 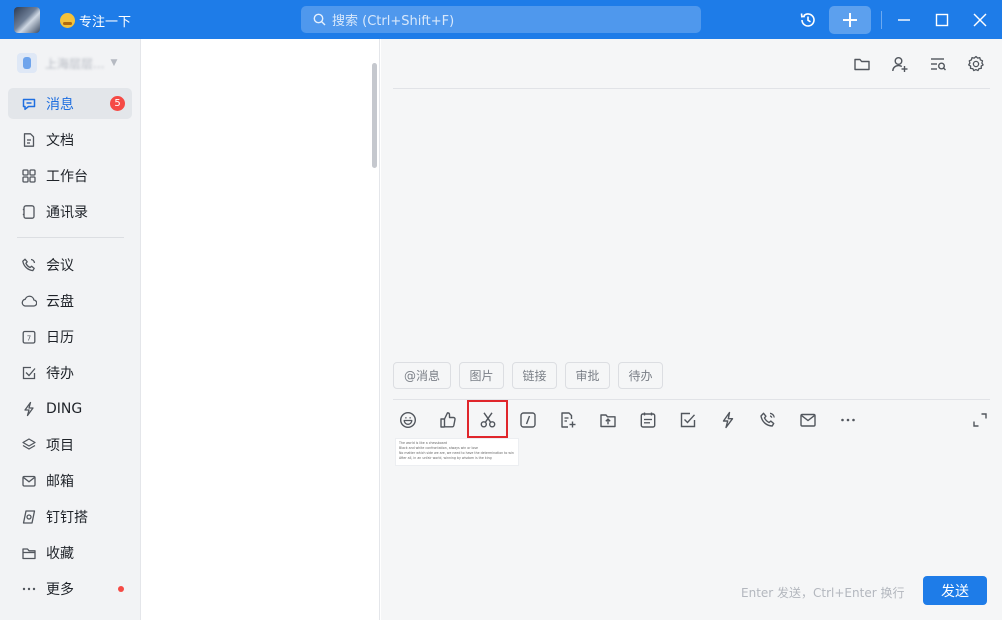 I want to click on cloud-icon, so click(x=29, y=301).